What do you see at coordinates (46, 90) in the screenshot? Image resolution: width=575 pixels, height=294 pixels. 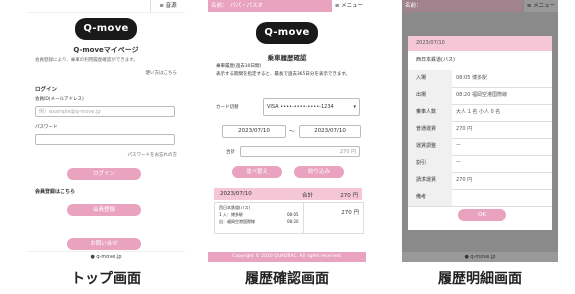 I see `login-heading: ログイン` at bounding box center [46, 90].